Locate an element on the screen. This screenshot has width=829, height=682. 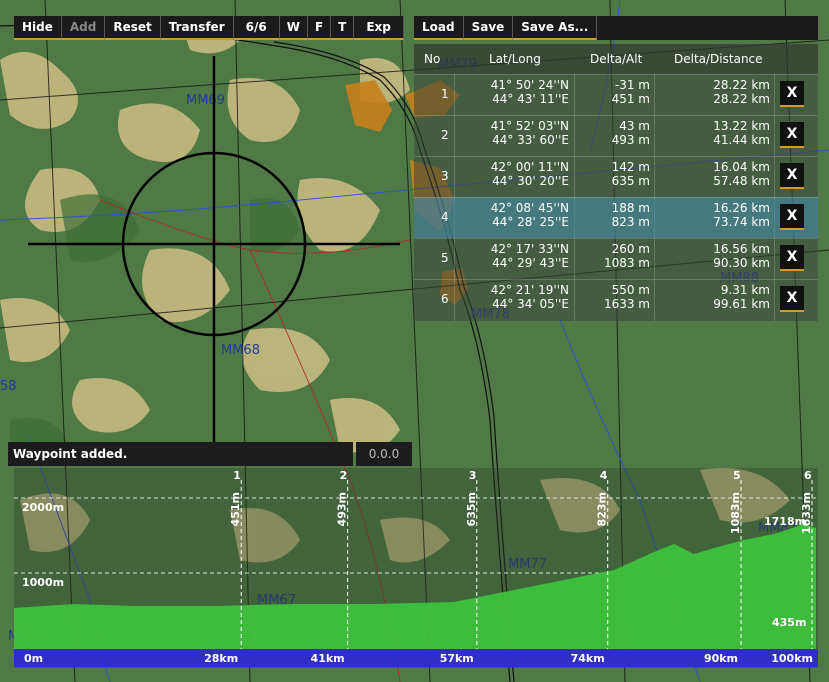
delta-distance: 16.04 km is located at coordinates (741, 167).